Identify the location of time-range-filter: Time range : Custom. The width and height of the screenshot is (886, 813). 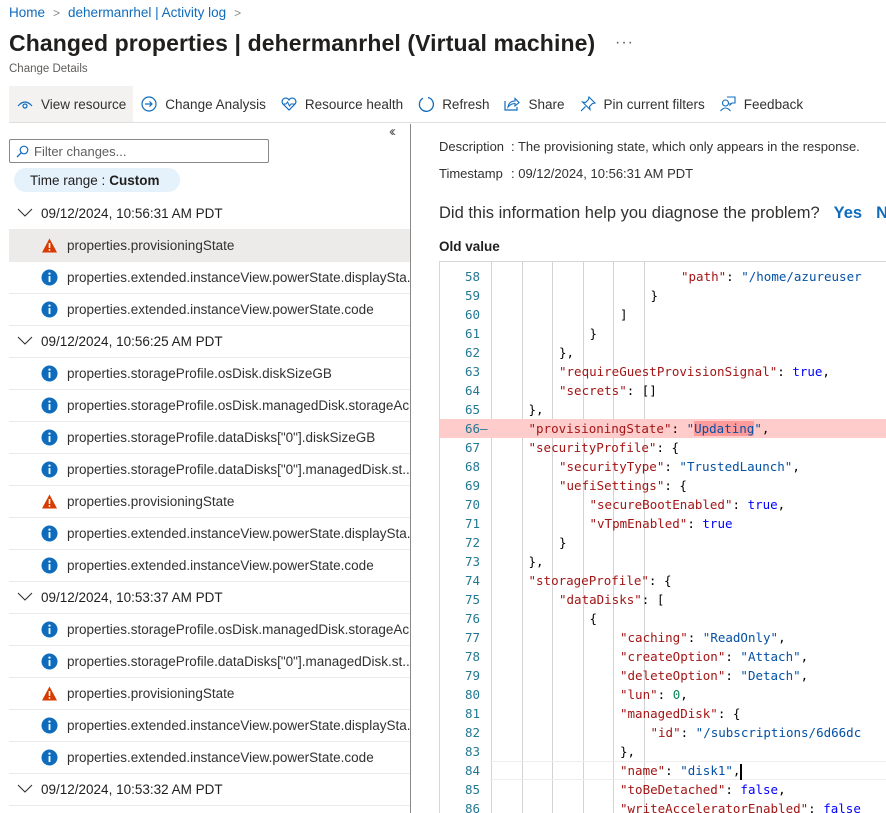
(97, 180).